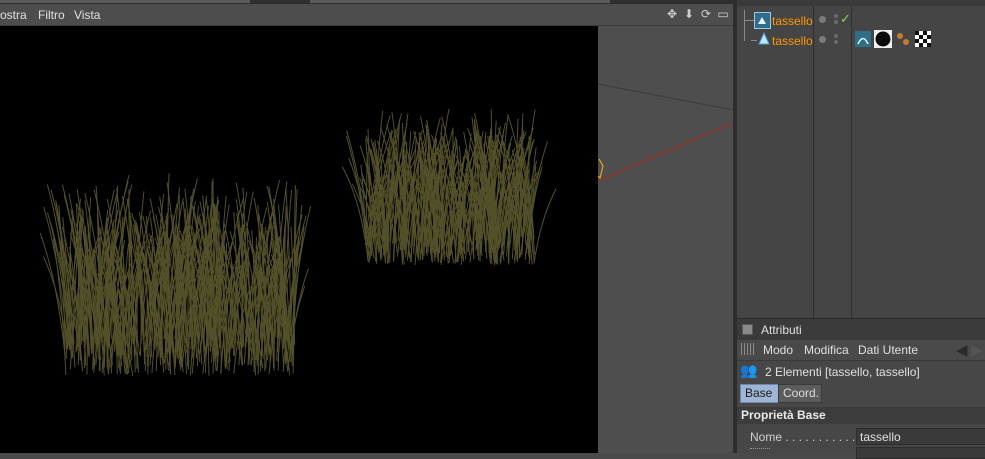 The width and height of the screenshot is (985, 459). Describe the element at coordinates (977, 350) in the screenshot. I see `forward-arrow-icon: ▶` at that location.